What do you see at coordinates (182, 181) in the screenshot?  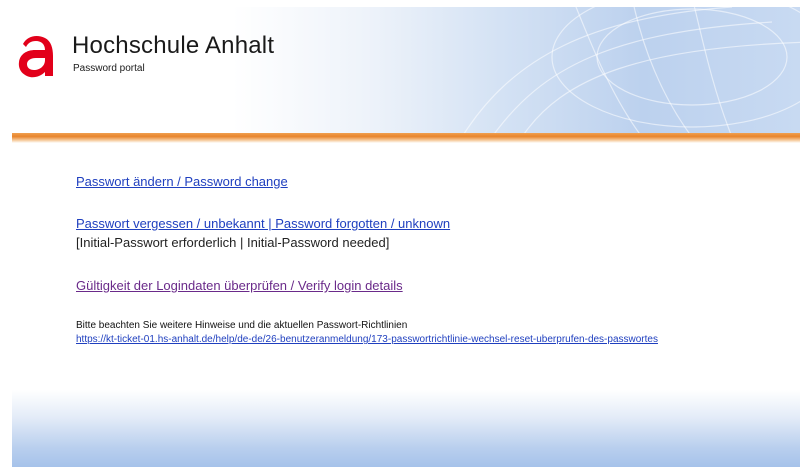 I see `password-change-link: Passwort ändern / Password change` at bounding box center [182, 181].